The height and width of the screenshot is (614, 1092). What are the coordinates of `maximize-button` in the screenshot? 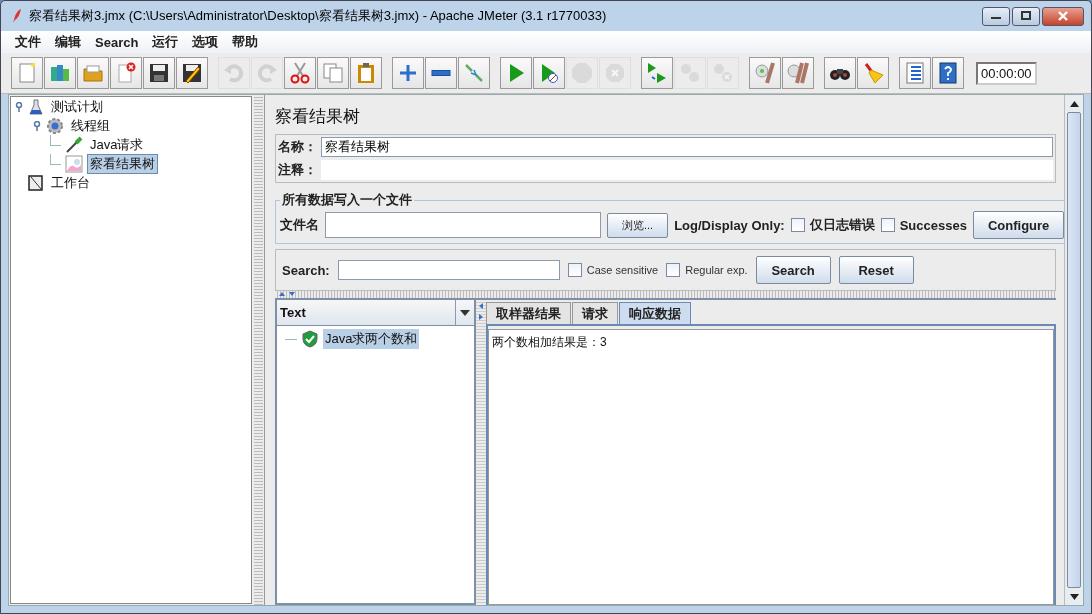 It's located at (1026, 16).